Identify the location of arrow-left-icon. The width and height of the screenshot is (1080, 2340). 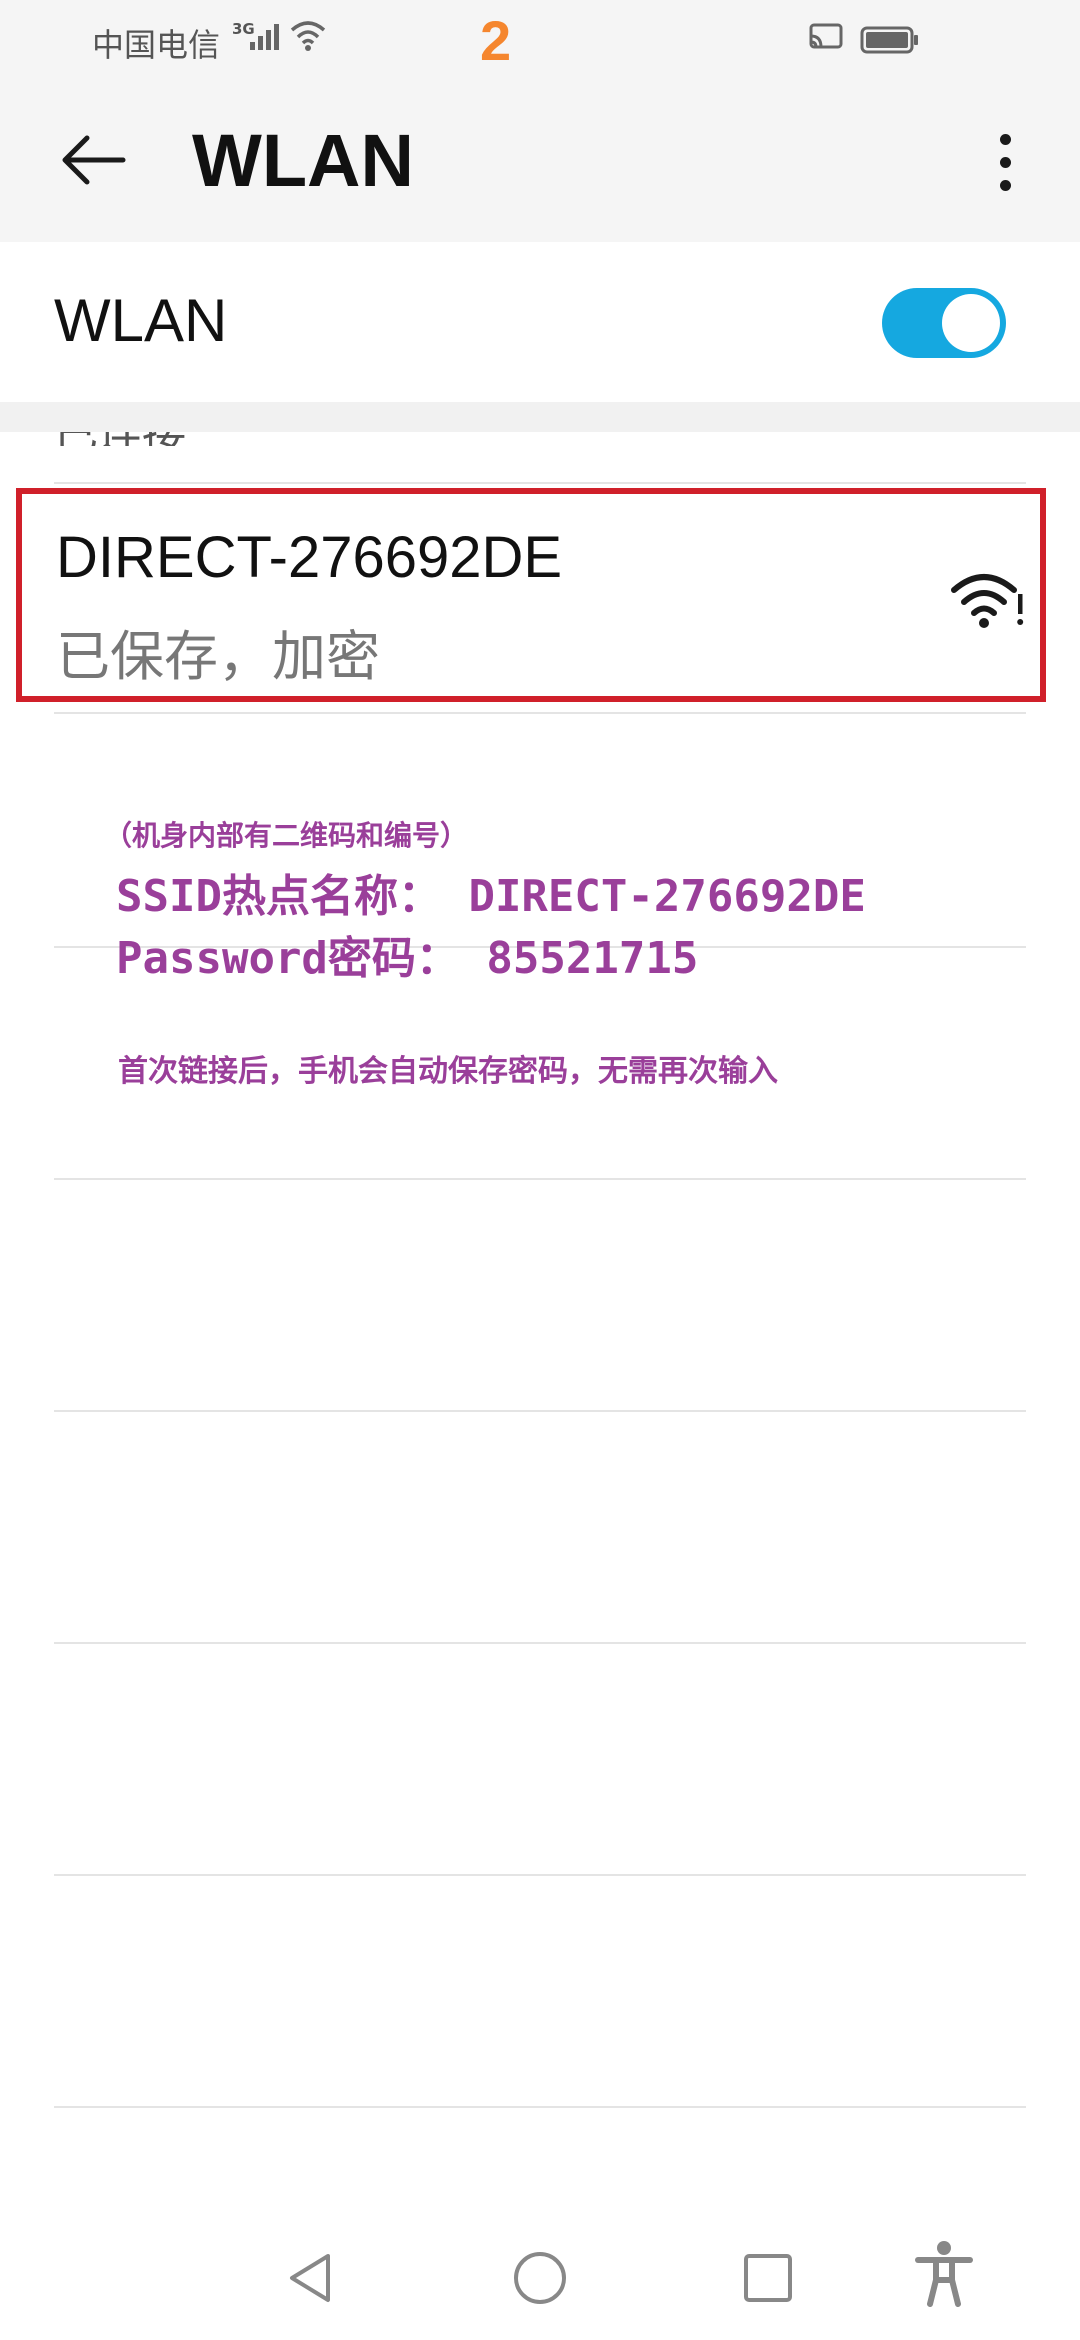
(94, 160).